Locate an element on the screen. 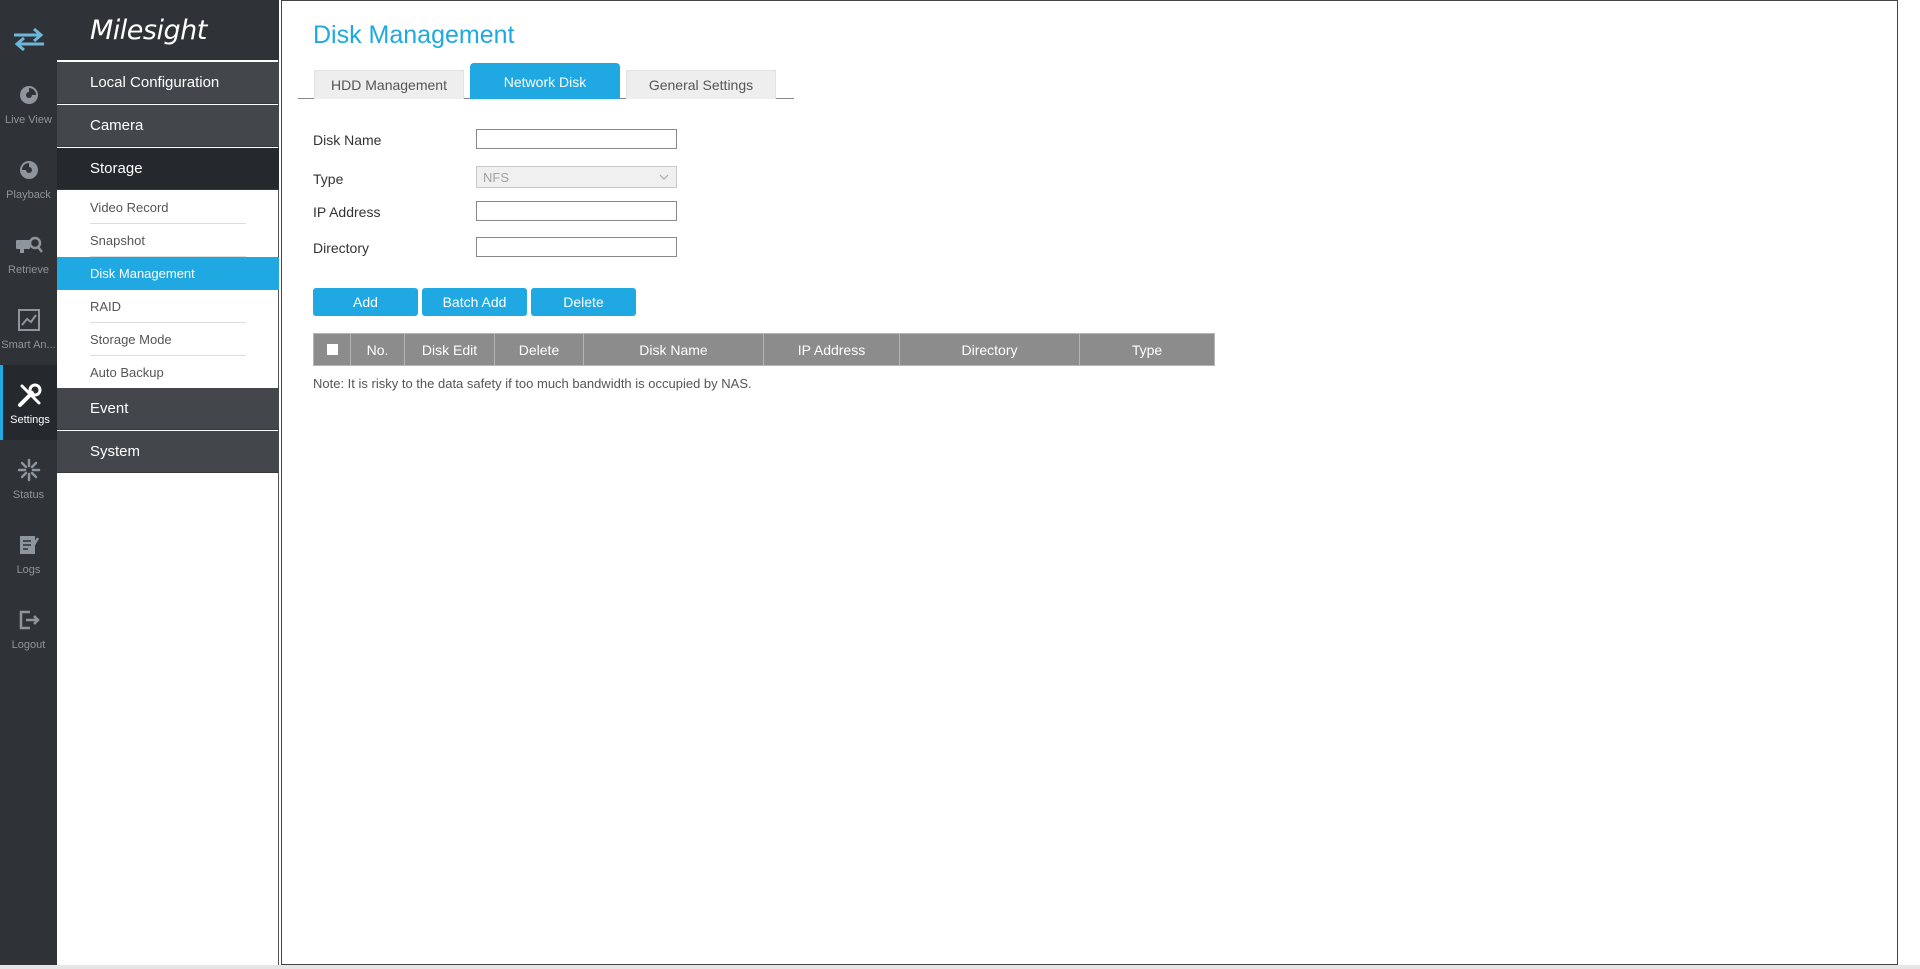 Image resolution: width=1920 pixels, height=969 pixels. rail-item-status: Status is located at coordinates (28, 477).